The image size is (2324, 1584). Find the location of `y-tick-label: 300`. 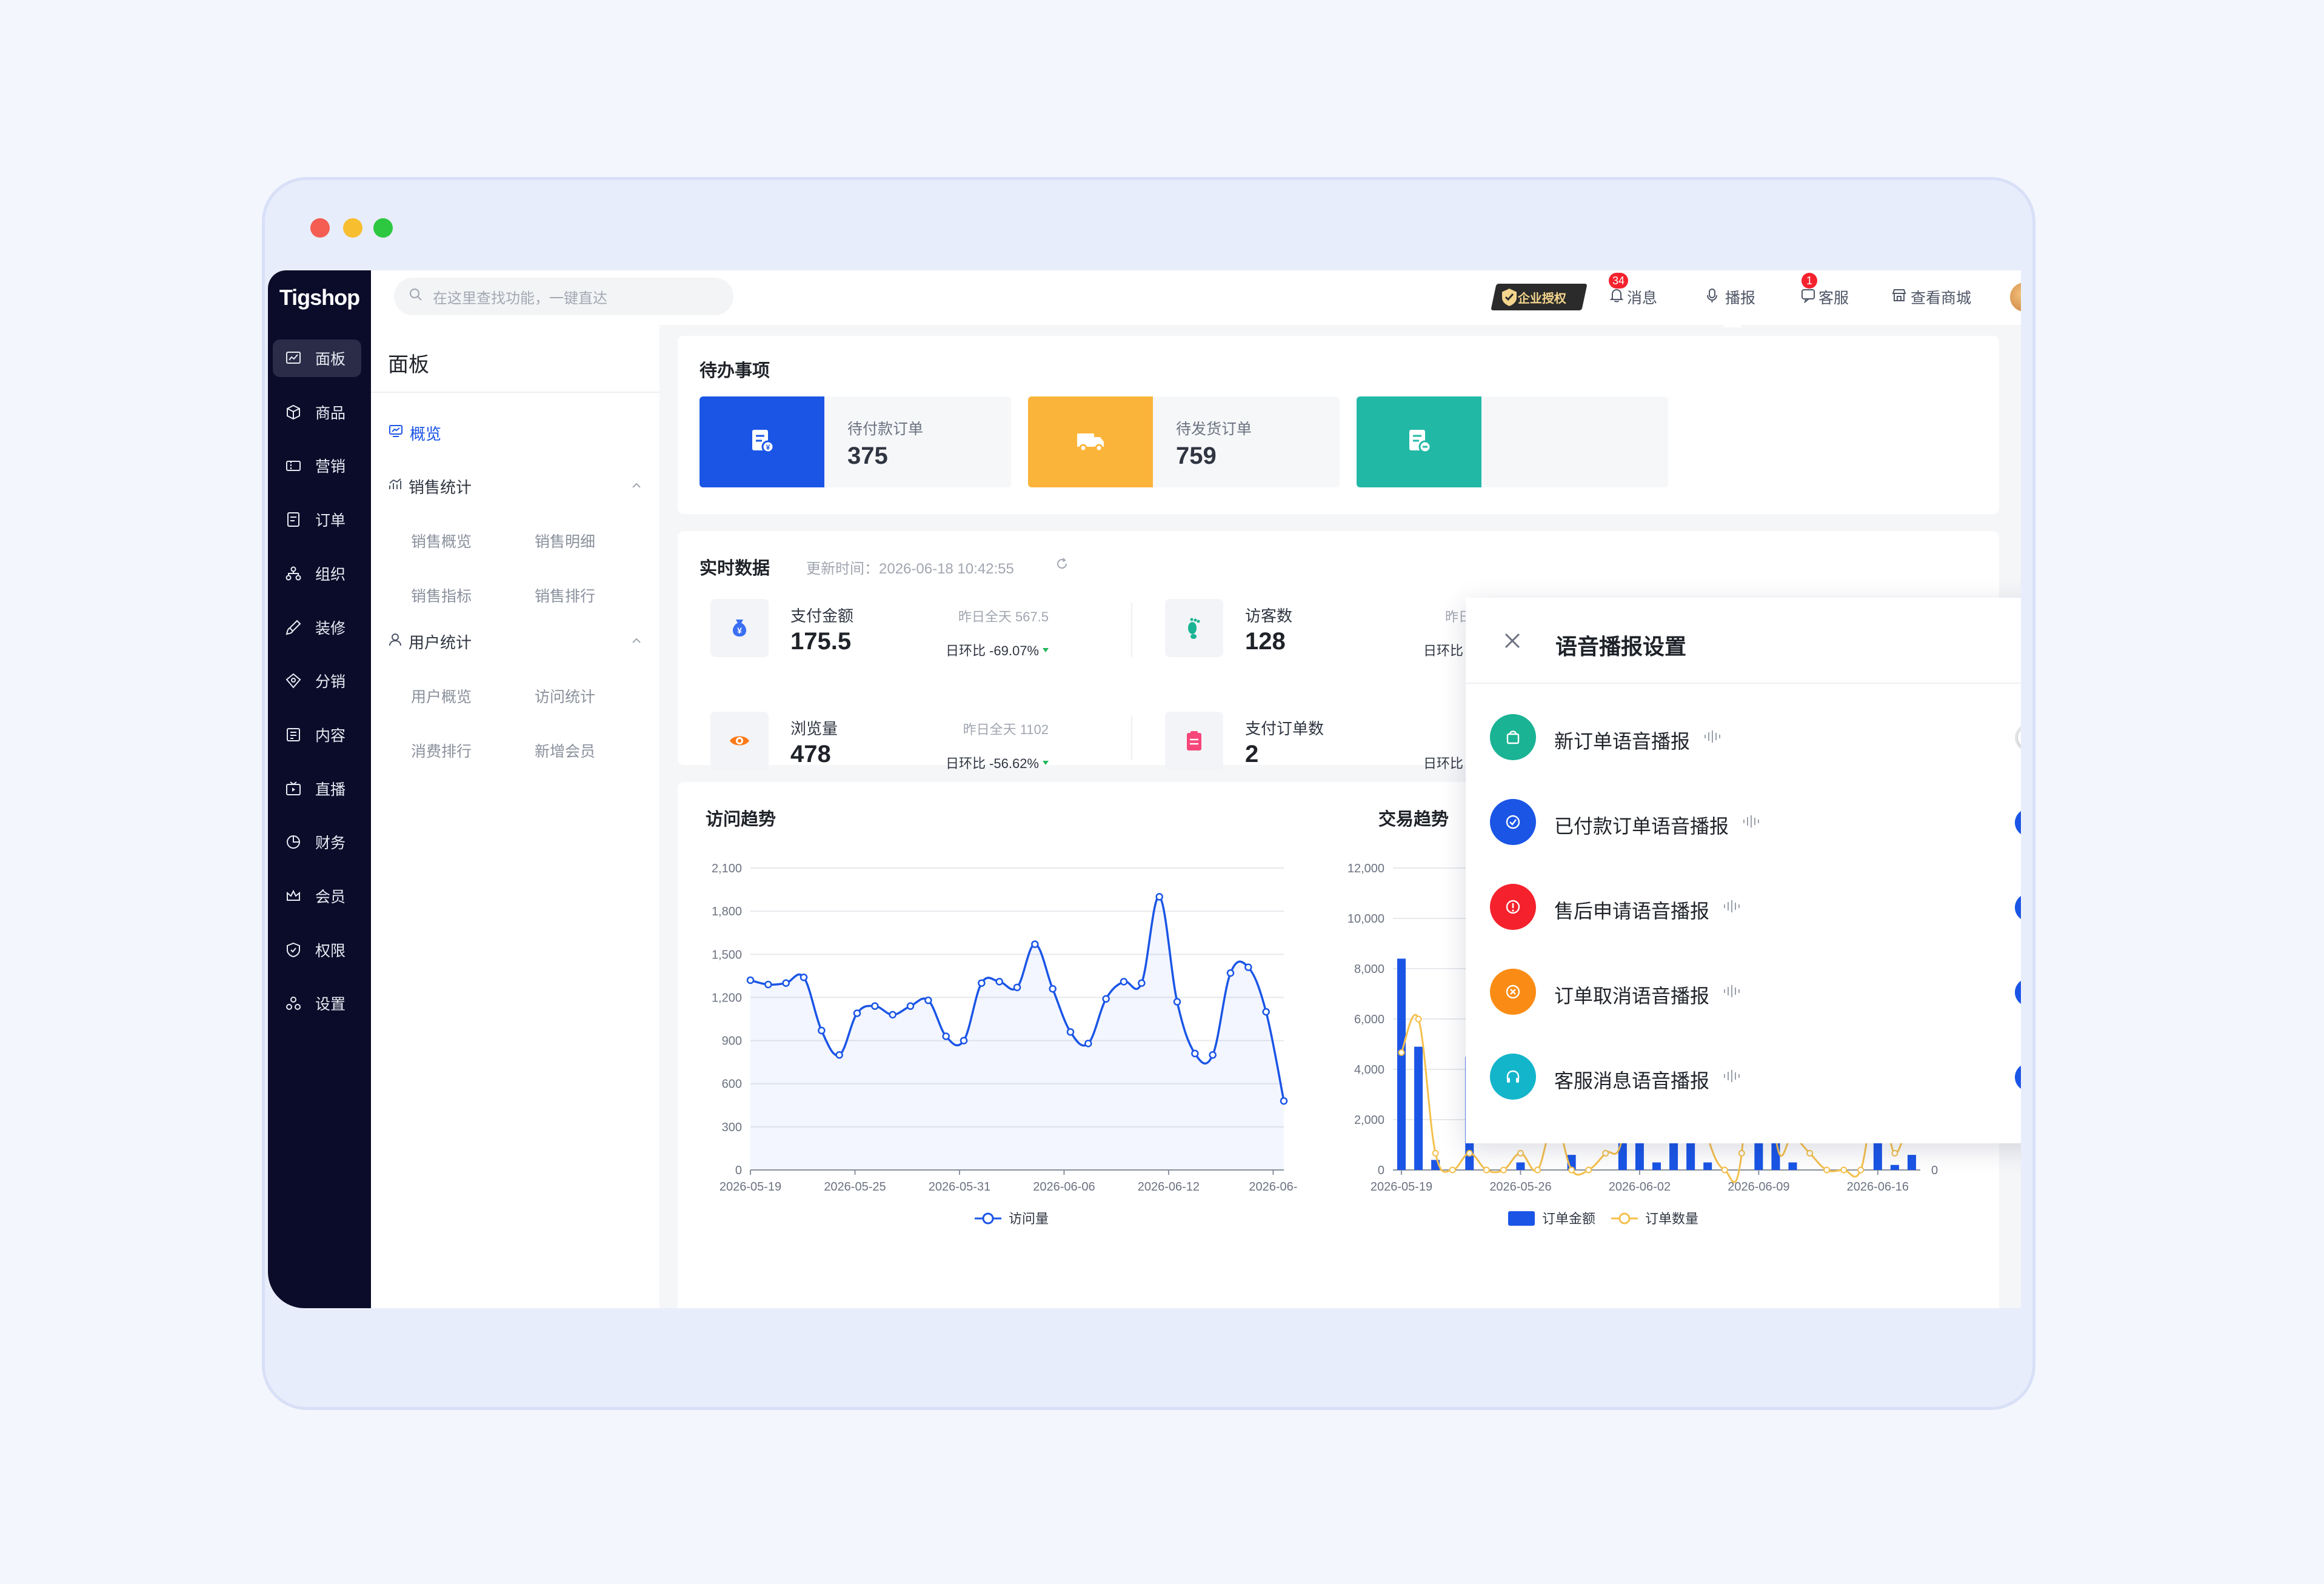

y-tick-label: 300 is located at coordinates (732, 1127).